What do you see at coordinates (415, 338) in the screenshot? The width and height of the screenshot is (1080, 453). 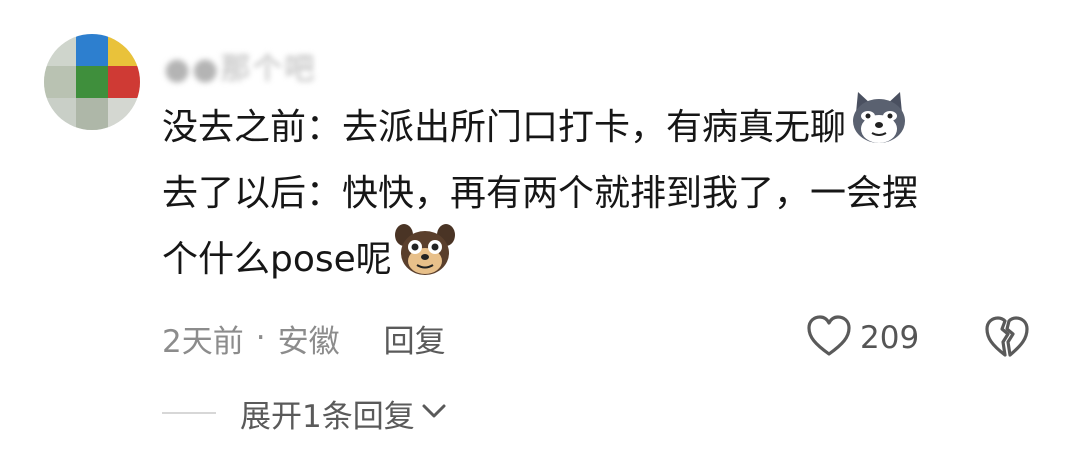 I see `reply-button: 回复` at bounding box center [415, 338].